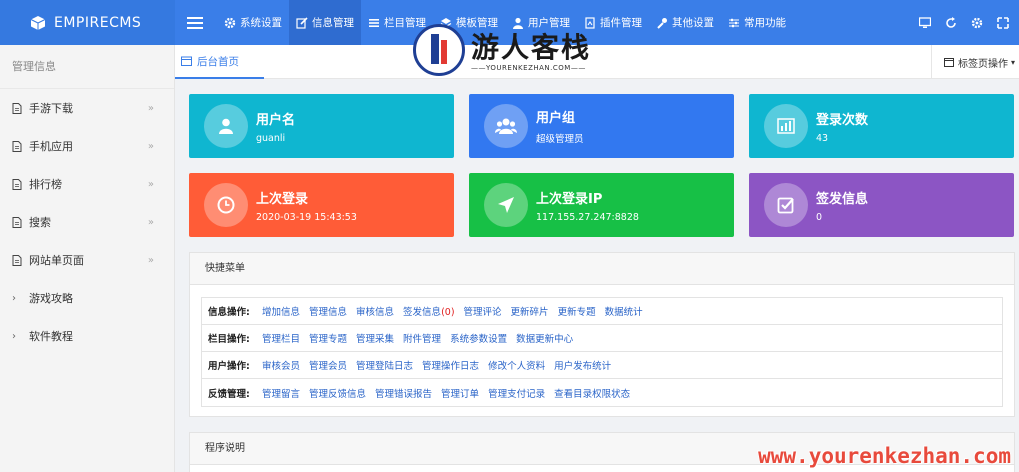 This screenshot has width=1019, height=472. I want to click on link-manage-members: 管理会员, so click(328, 365).